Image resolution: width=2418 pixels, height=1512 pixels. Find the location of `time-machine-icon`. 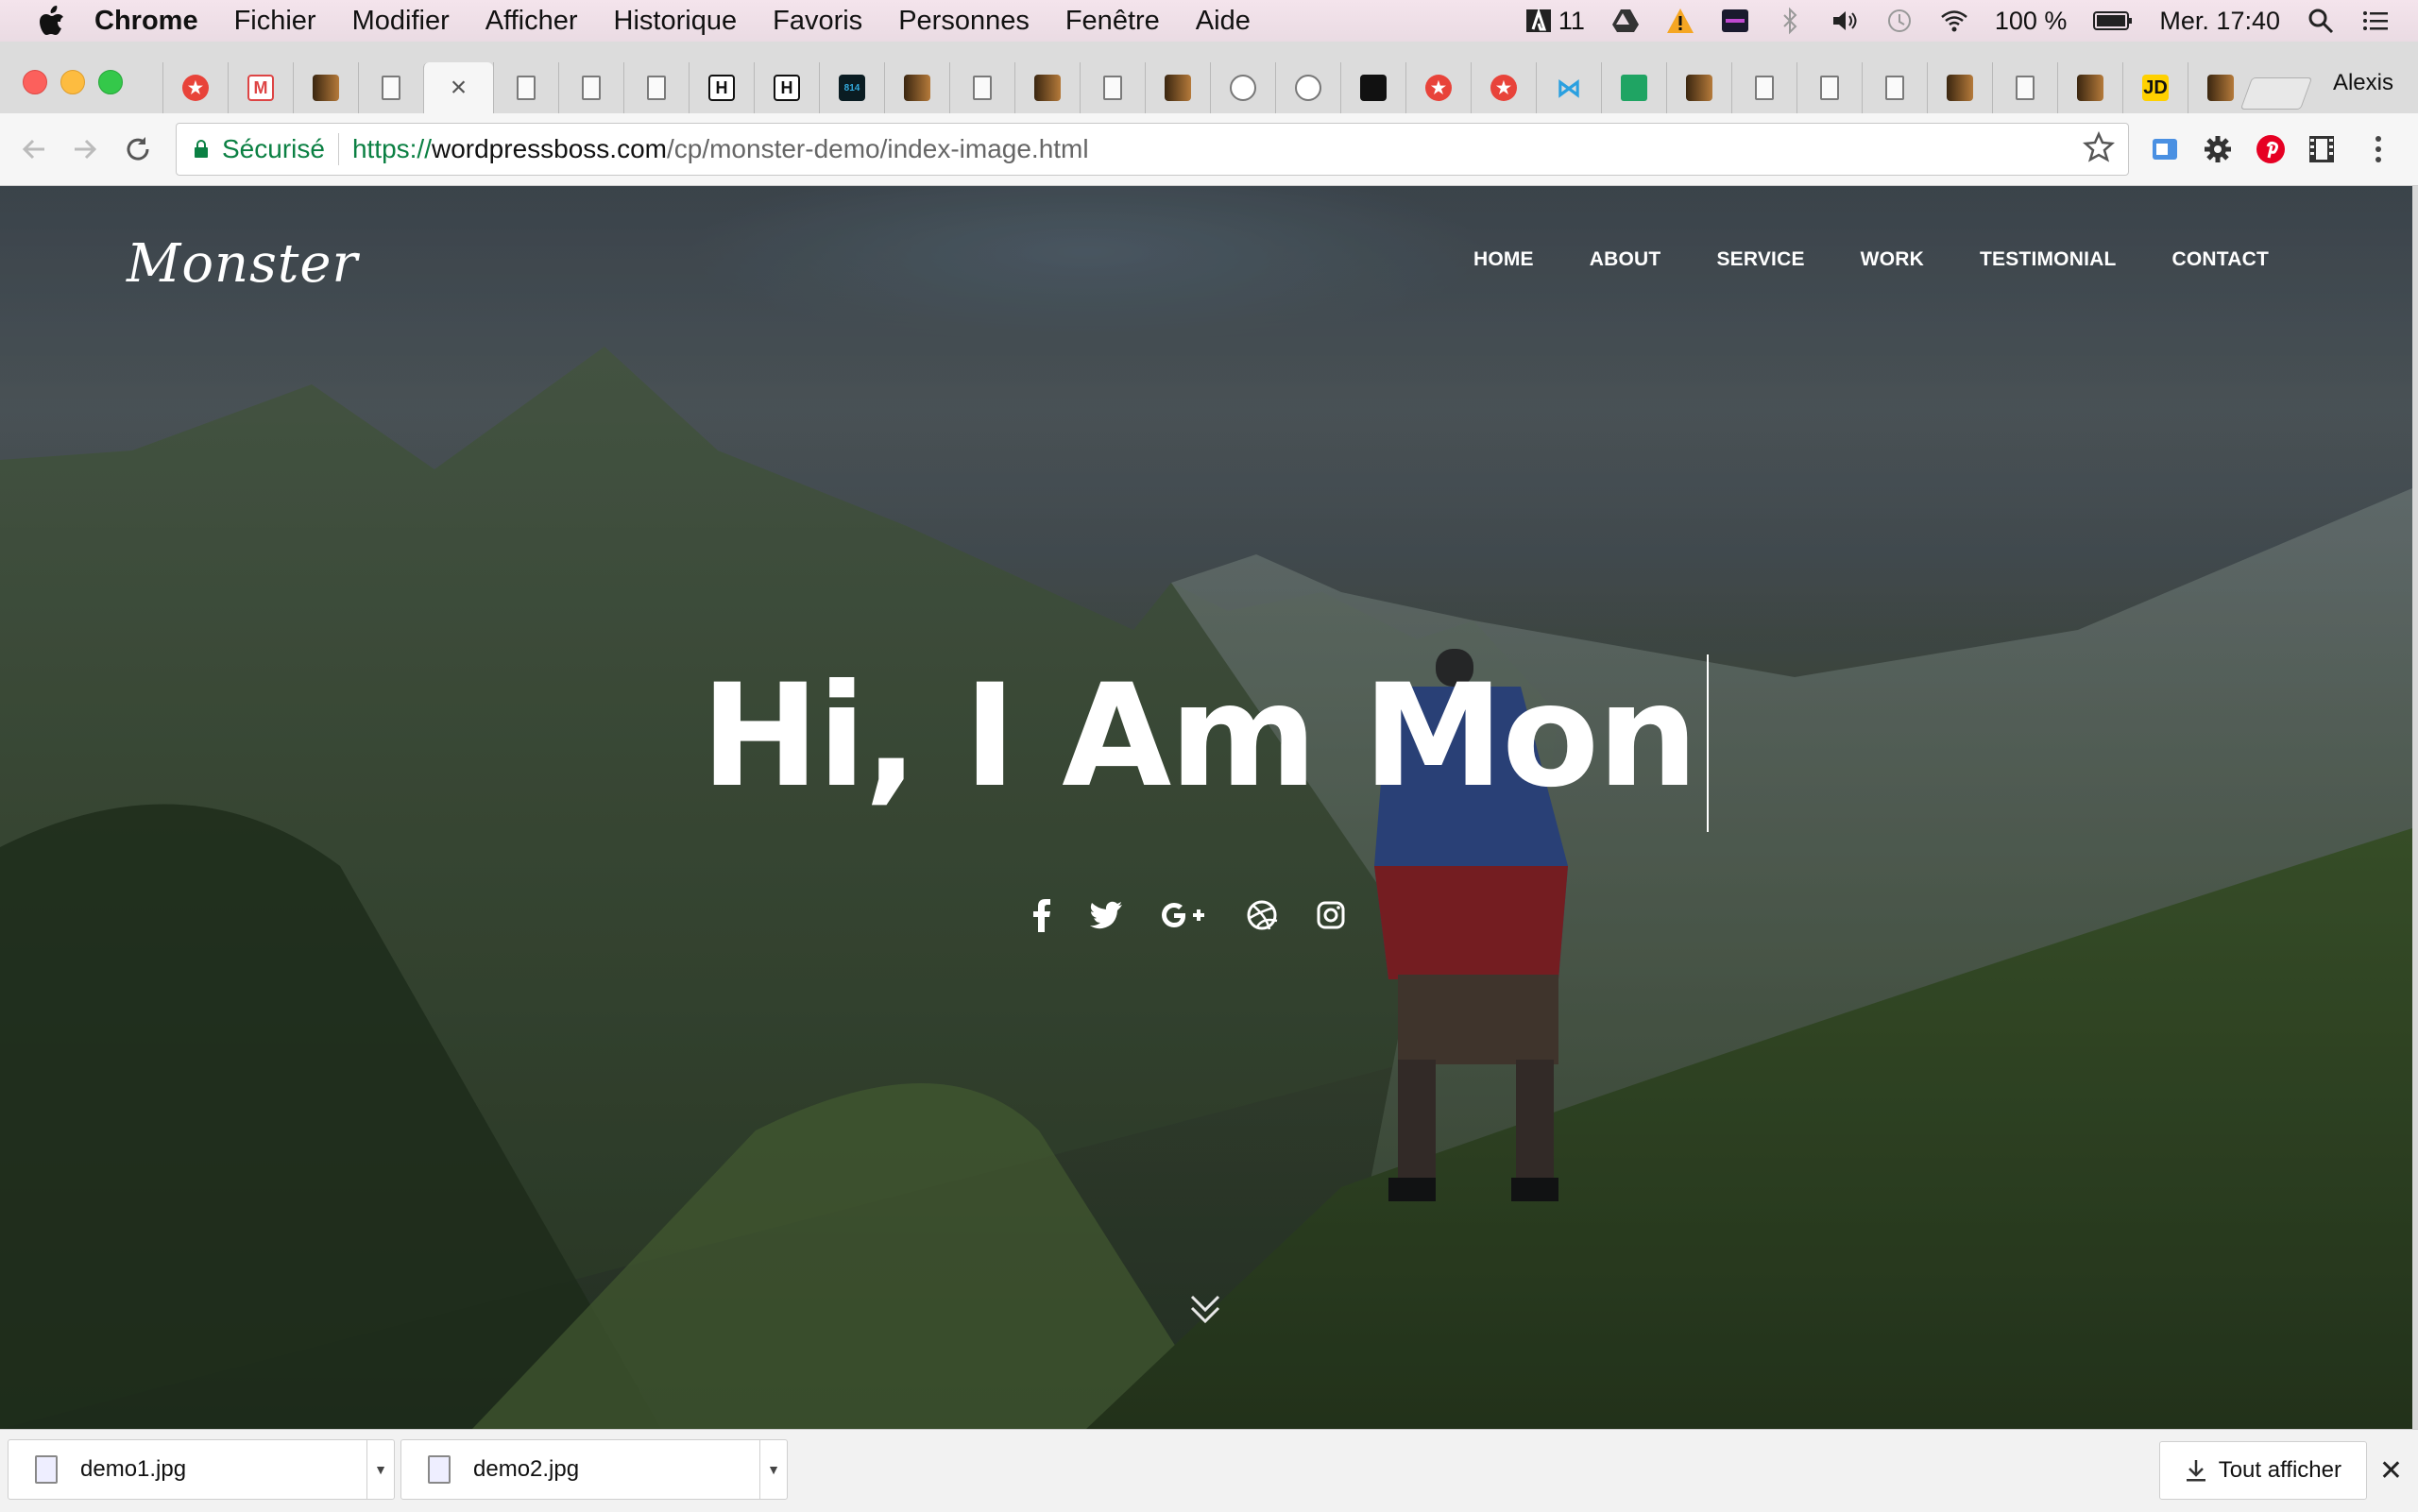

time-machine-icon is located at coordinates (1899, 21).